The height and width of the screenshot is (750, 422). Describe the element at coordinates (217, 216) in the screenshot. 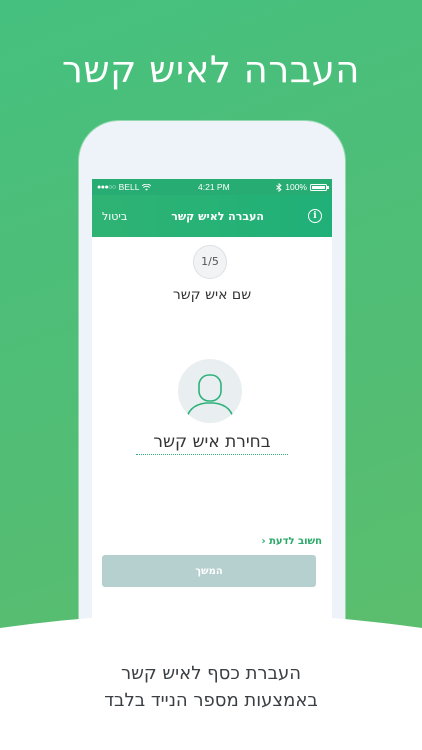

I see `nav-title: העברה לאיש קשר` at that location.